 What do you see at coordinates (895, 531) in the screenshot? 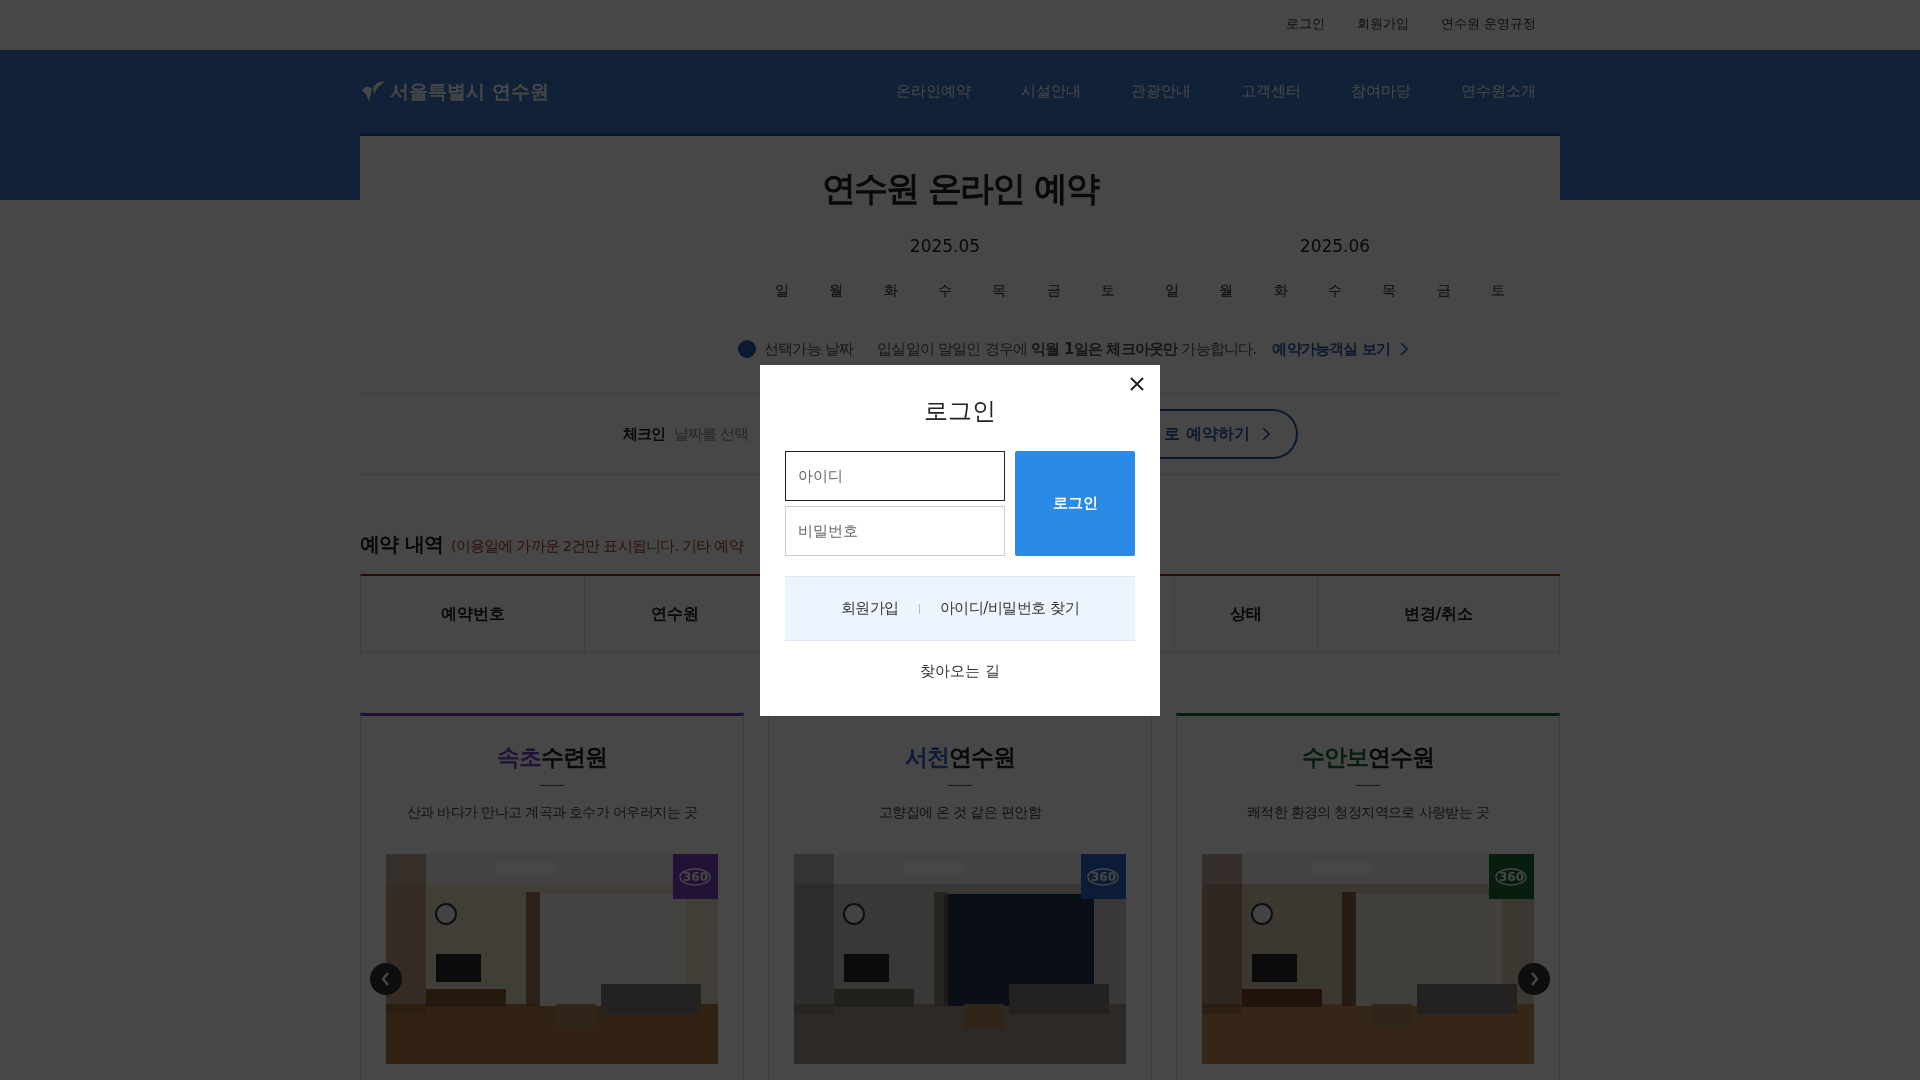
I see `password-input: 비밀번호` at bounding box center [895, 531].